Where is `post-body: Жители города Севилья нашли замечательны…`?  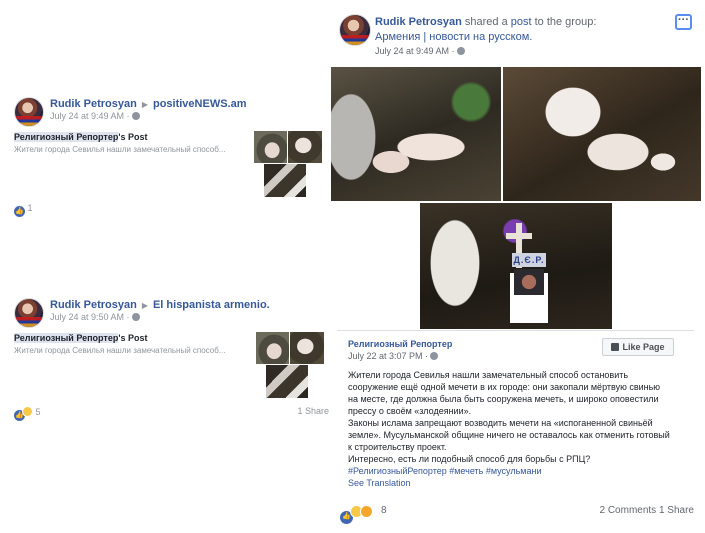
post-body: Жители города Севилья нашли замечательны… is located at coordinates (520, 429).